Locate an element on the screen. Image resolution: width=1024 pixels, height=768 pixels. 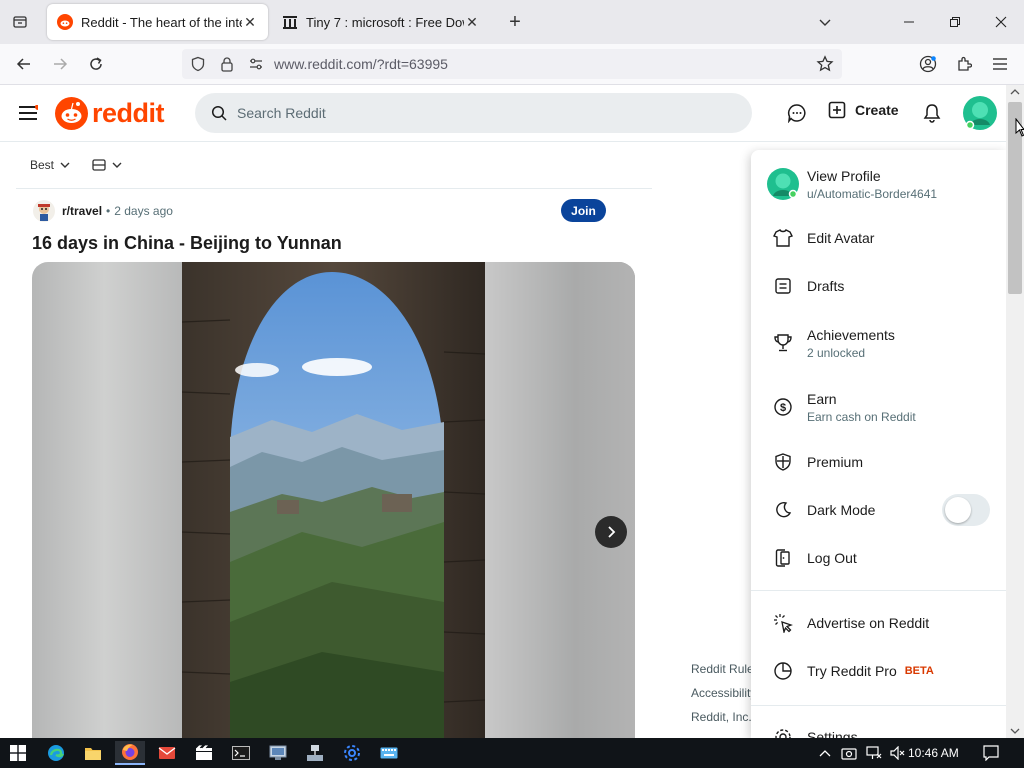
tab-reddit: Reddit - The heart of the internet ✕ is located at coordinates (157, 22).